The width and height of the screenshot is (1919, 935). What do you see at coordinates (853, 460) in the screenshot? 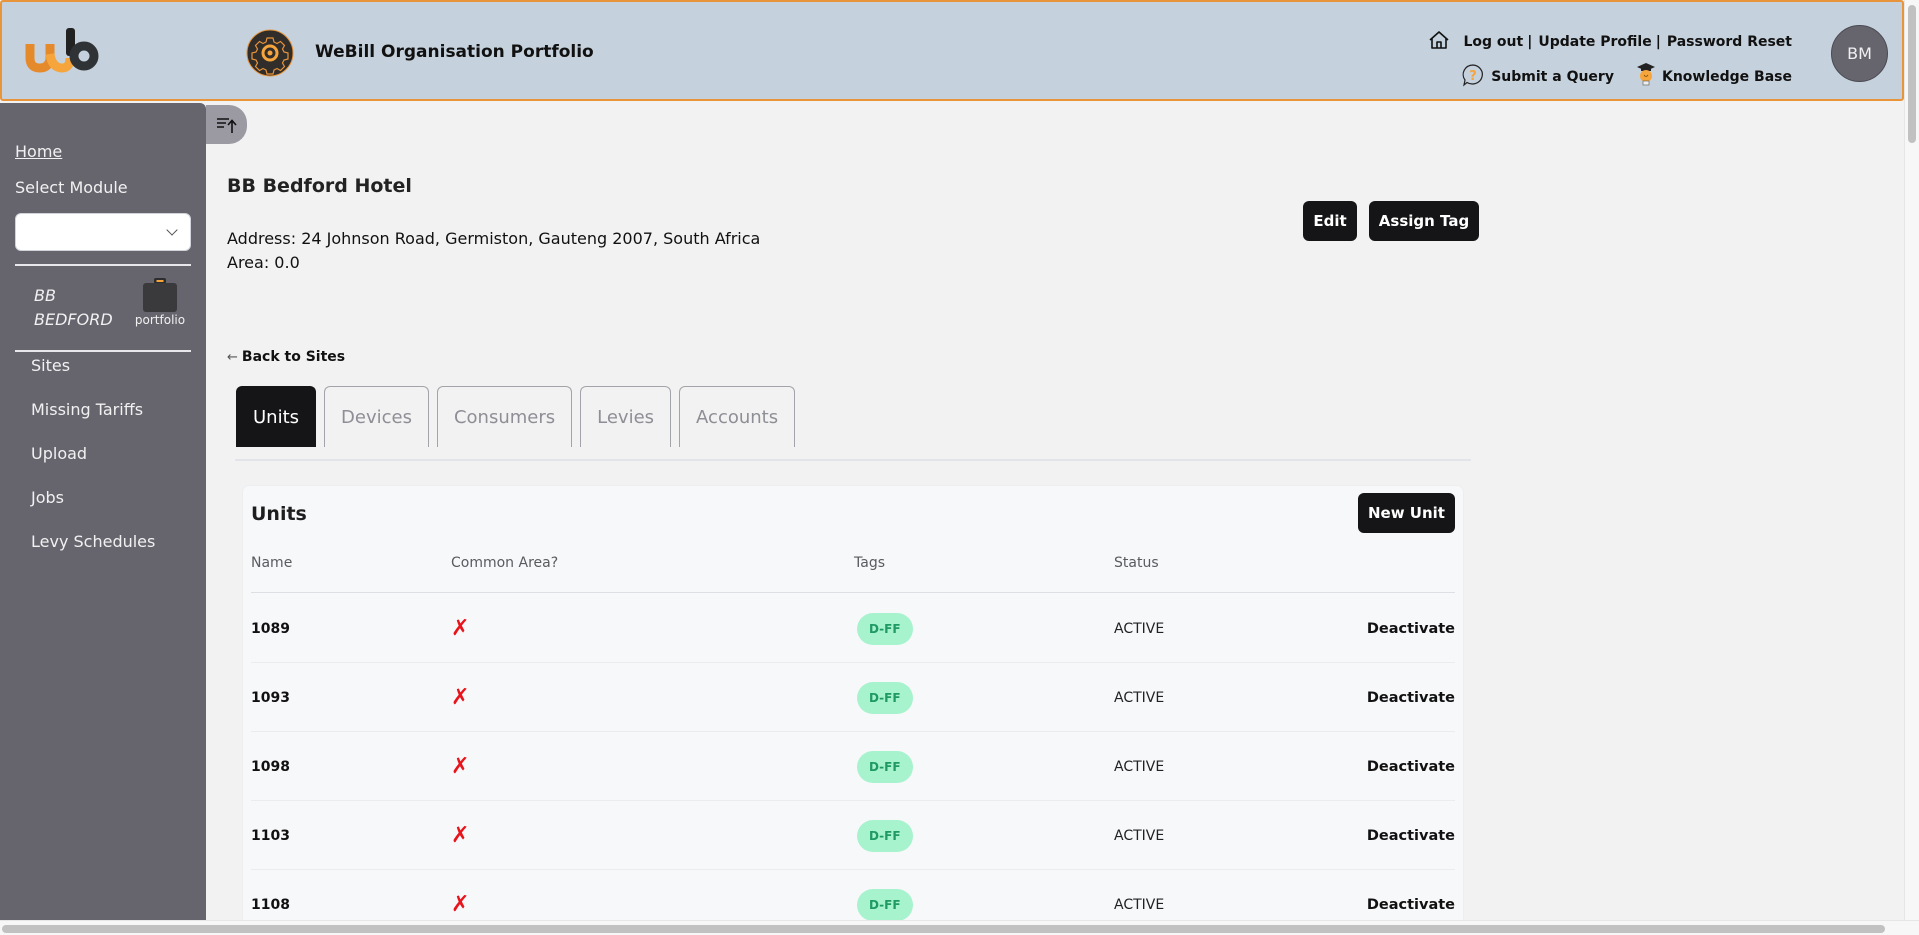
I see `tab-divider` at bounding box center [853, 460].